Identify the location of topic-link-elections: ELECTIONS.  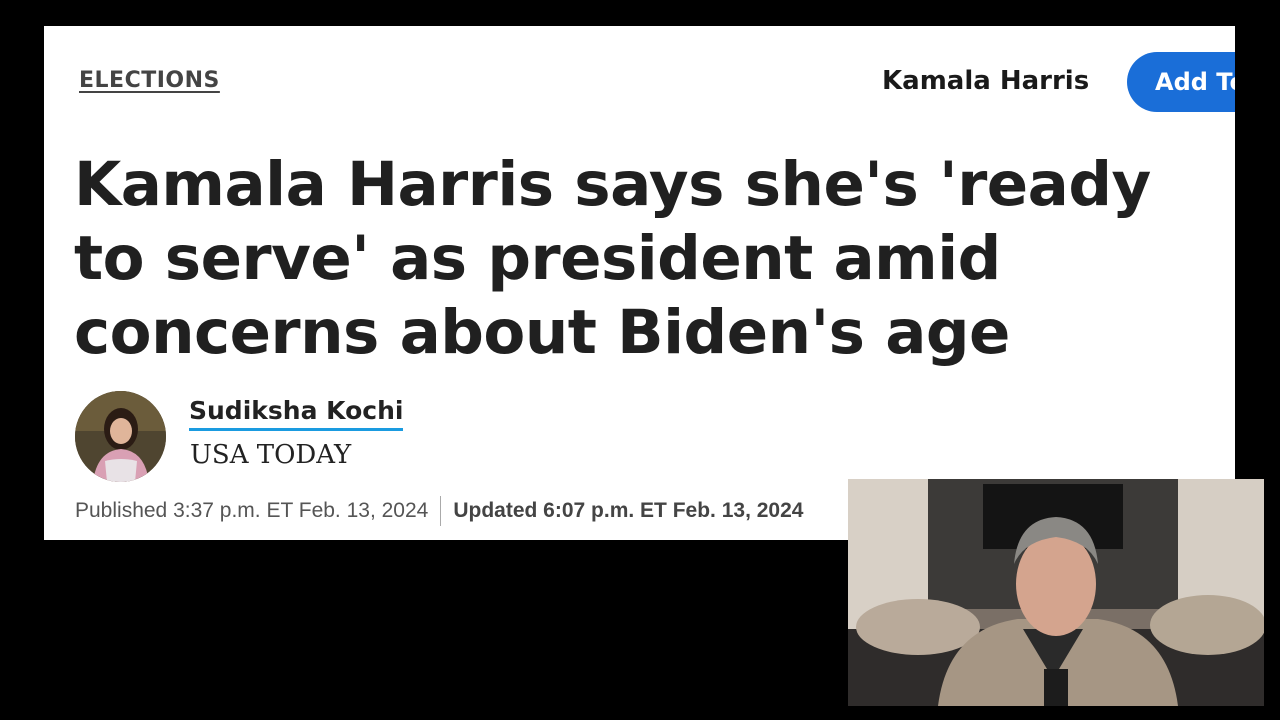
(149, 80).